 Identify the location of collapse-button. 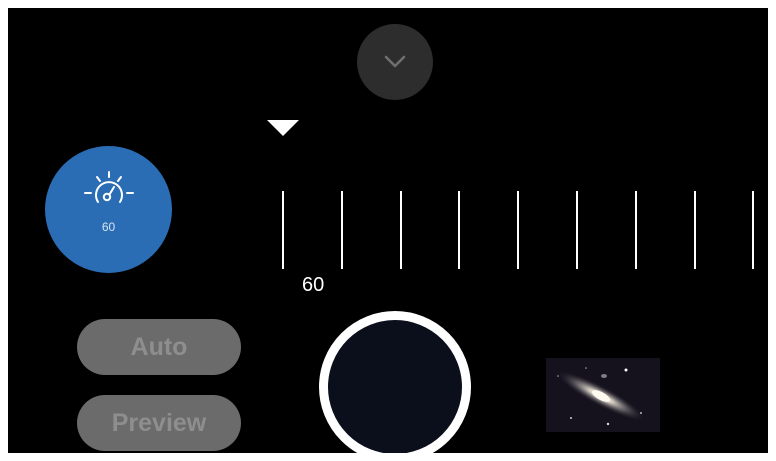
(395, 62).